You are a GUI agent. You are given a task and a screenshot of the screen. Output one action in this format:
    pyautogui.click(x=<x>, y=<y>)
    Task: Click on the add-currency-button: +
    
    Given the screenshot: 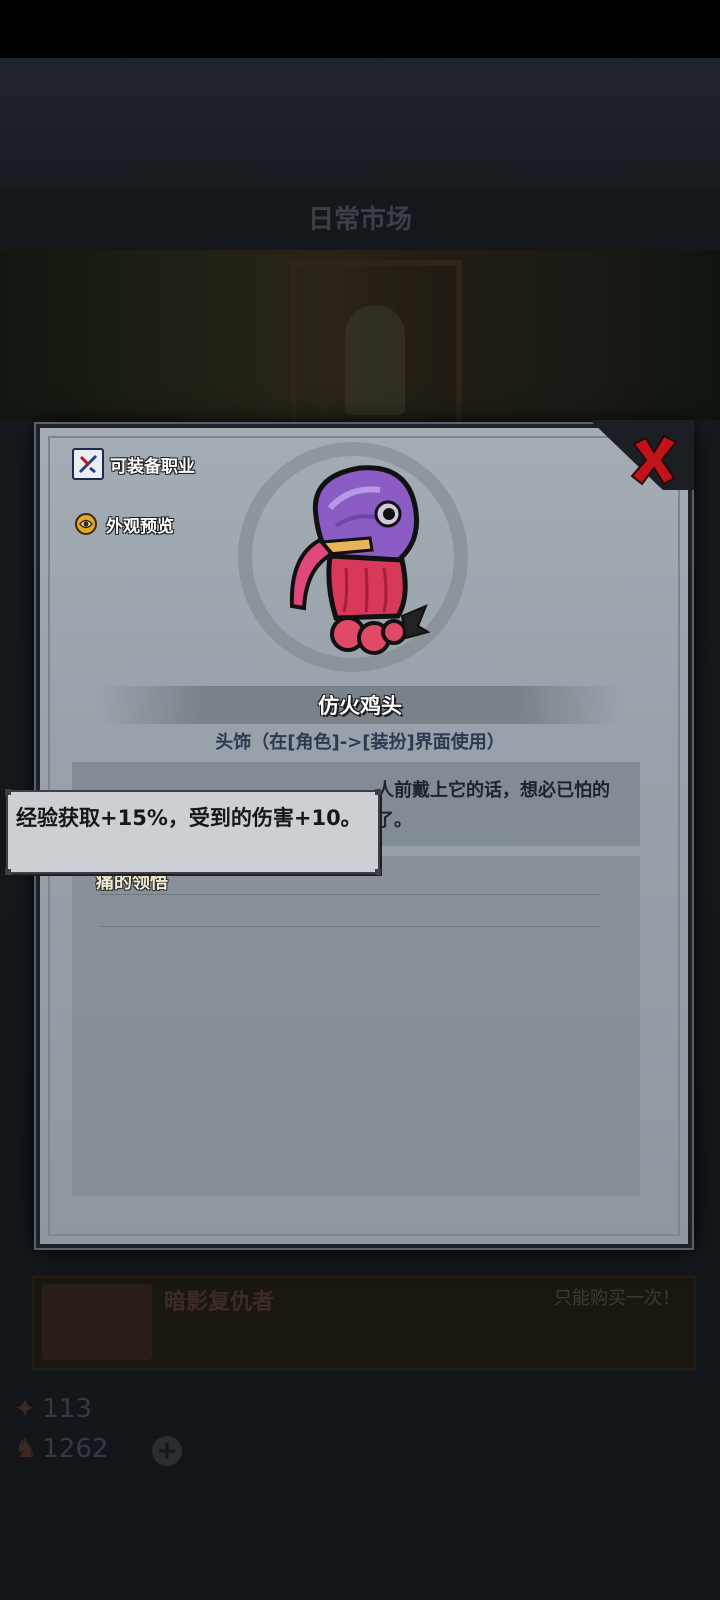 What is the action you would take?
    pyautogui.click(x=167, y=1451)
    